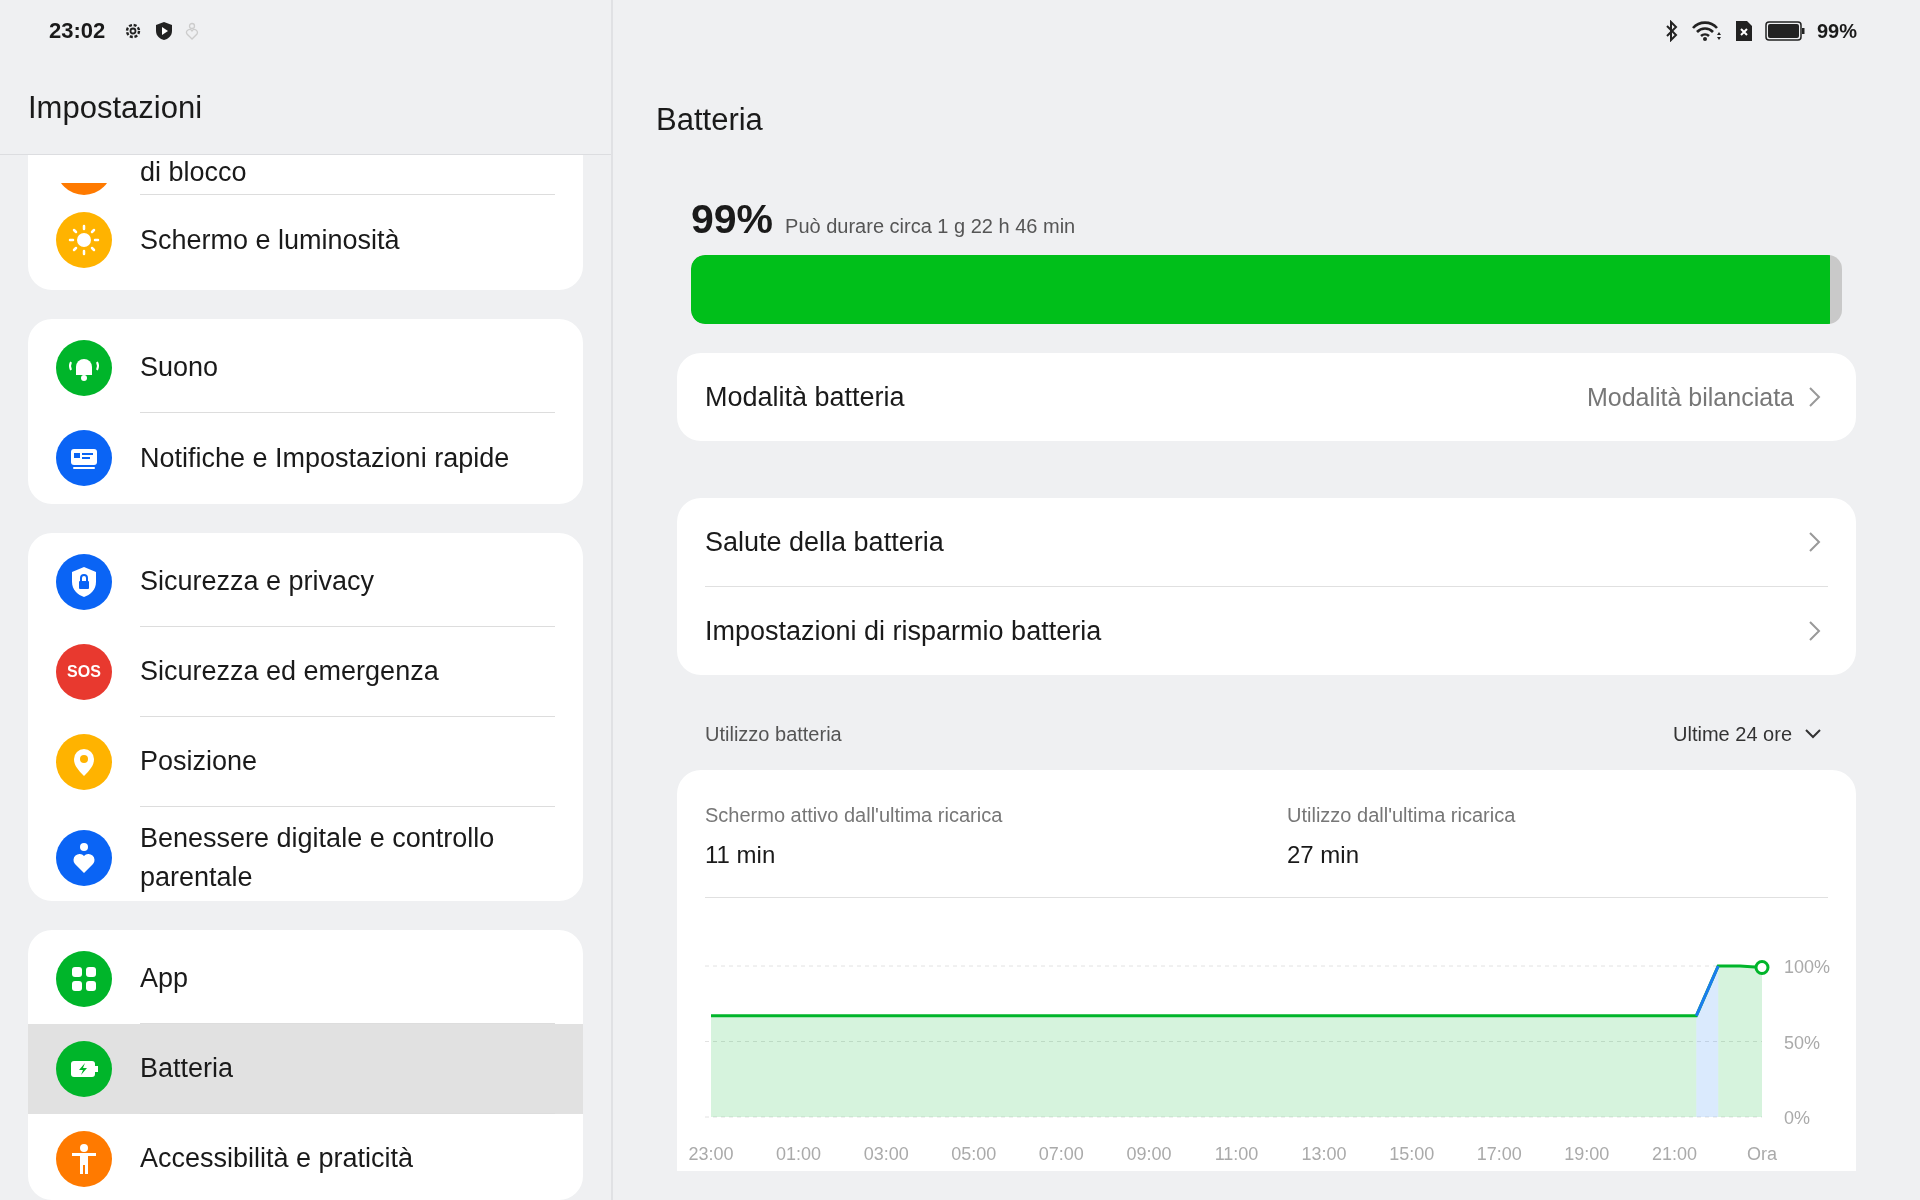 The width and height of the screenshot is (1920, 1200). Describe the element at coordinates (1149, 1154) in the screenshot. I see `x-axis-label: 09:00` at that location.